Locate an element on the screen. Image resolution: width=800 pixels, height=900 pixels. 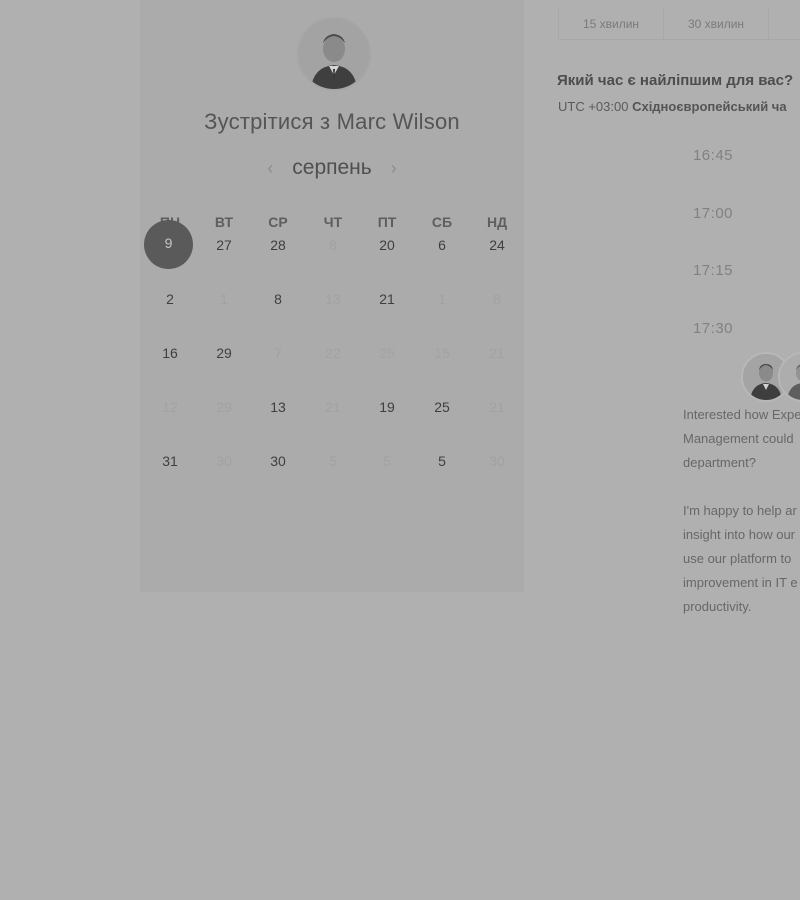
timezone-label: UTC +03:00 Східноєвропейський ча is located at coordinates (672, 106).